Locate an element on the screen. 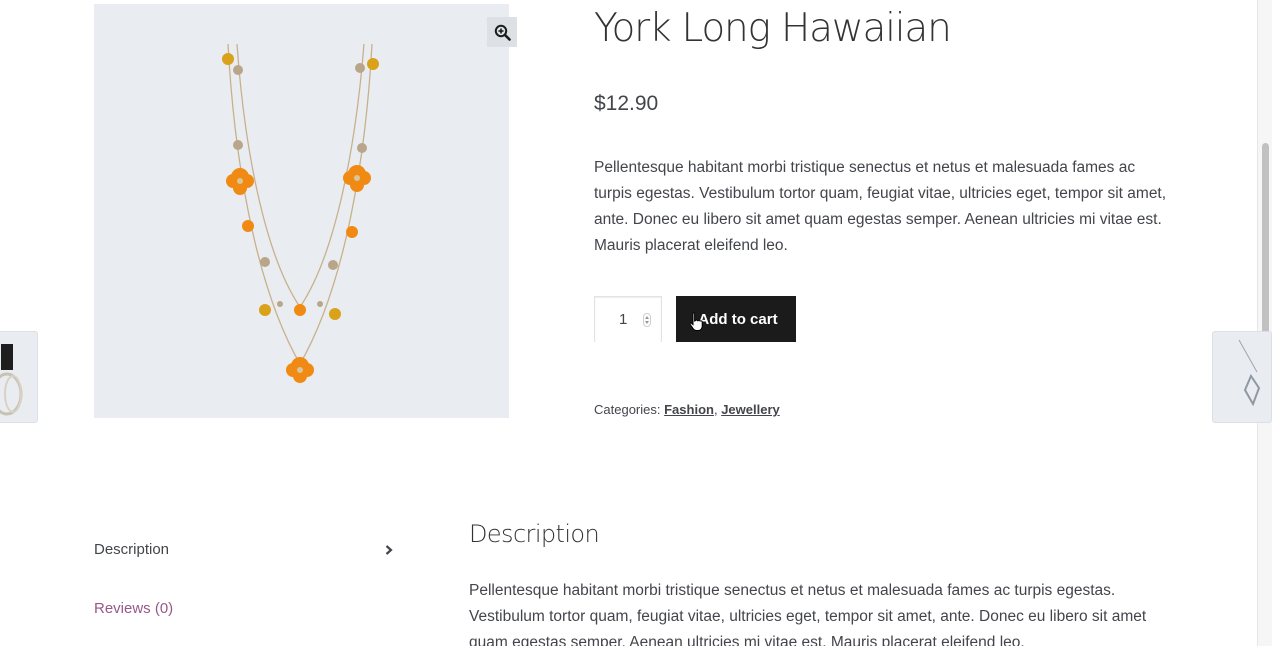 The width and height of the screenshot is (1272, 646). category-link-jewellery: Jewellery is located at coordinates (750, 409).